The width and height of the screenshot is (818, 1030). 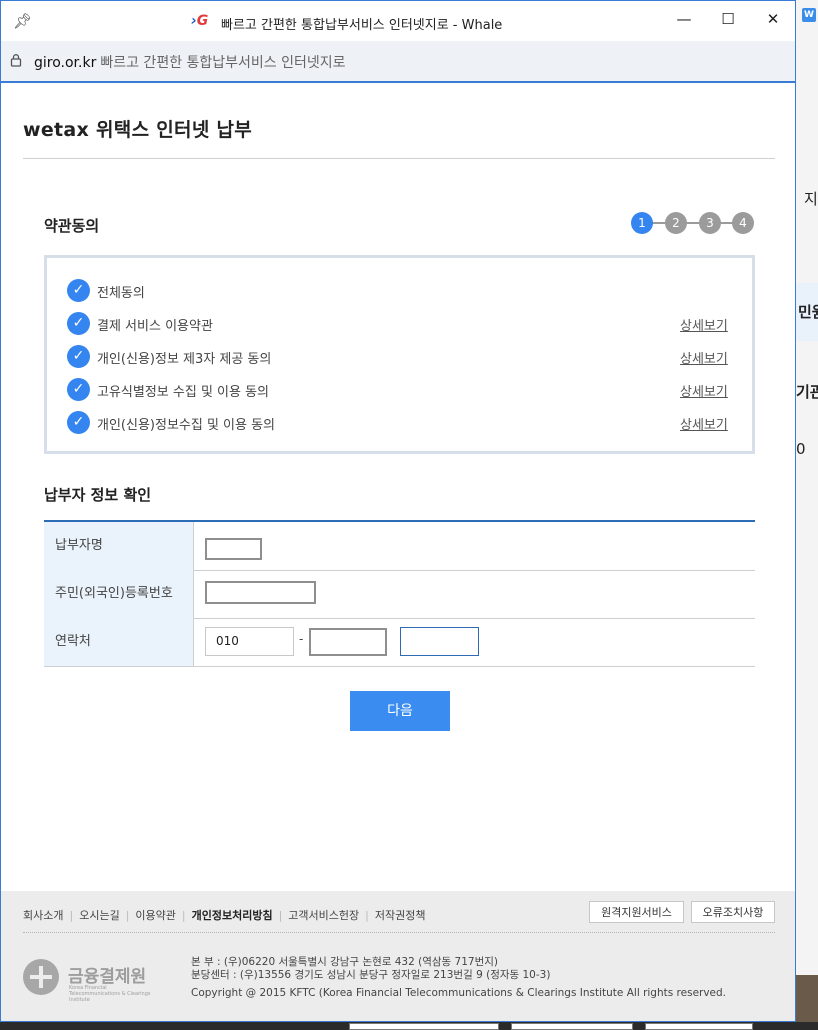 I want to click on detail-link-payment: 상세보기, so click(x=704, y=324).